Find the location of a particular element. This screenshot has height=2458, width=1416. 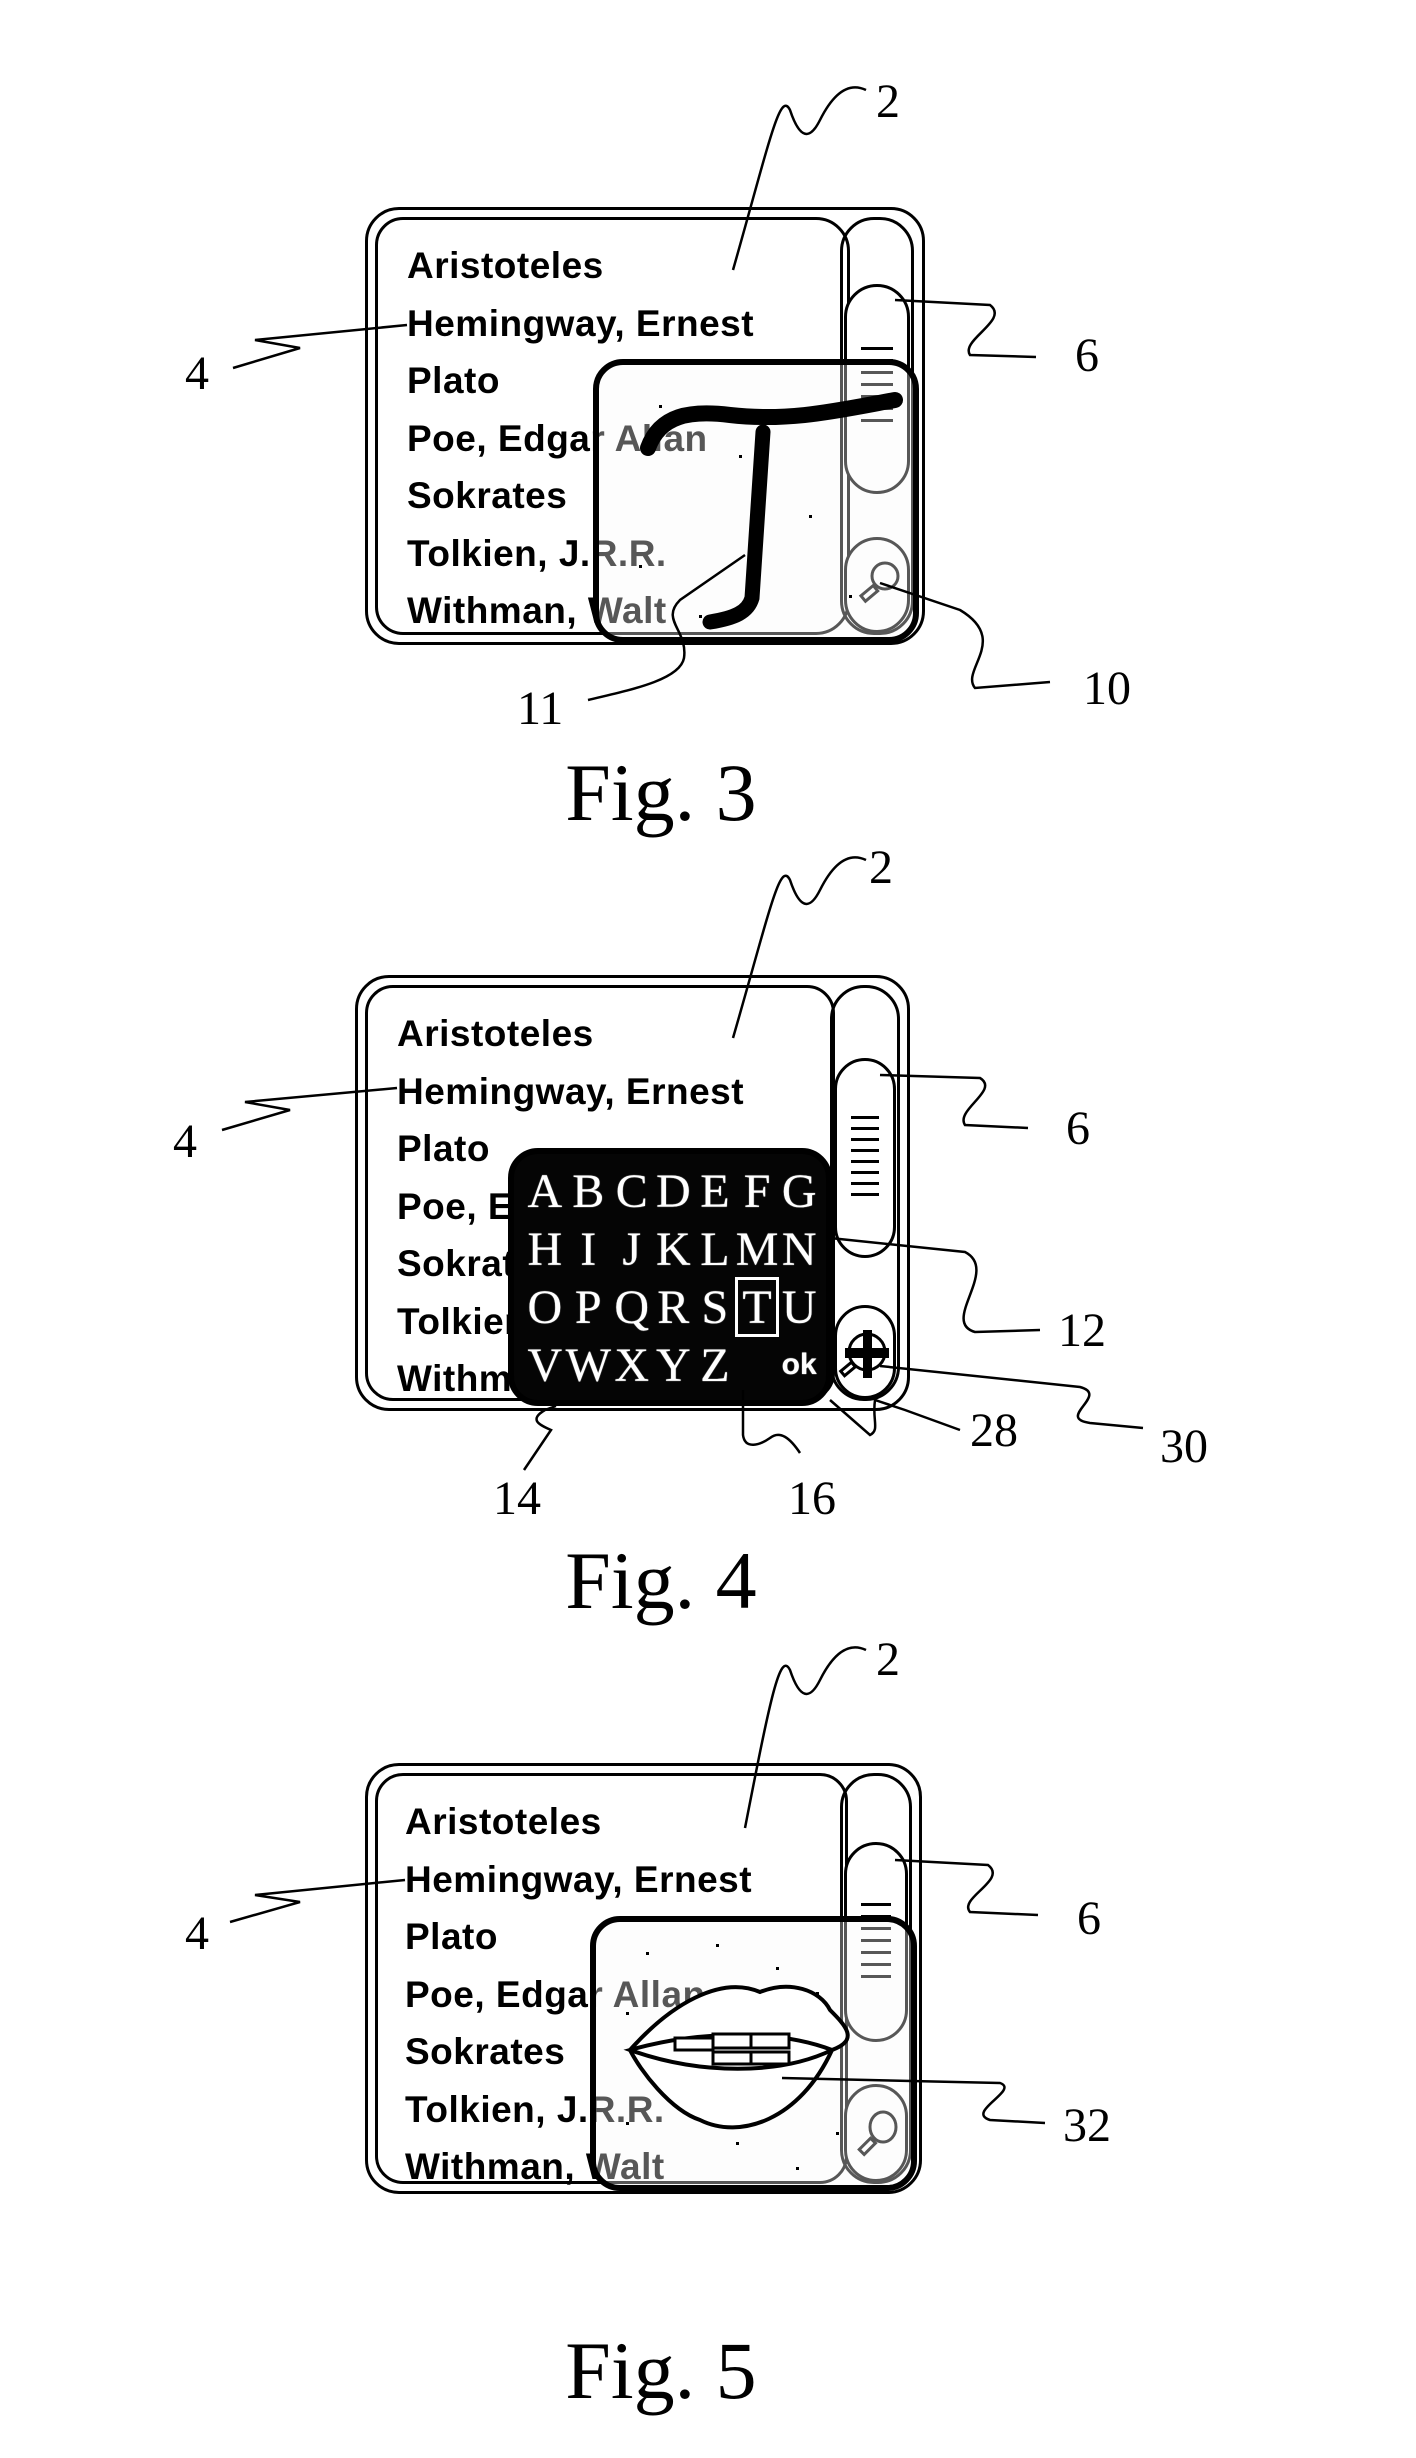

fig3-annotations is located at coordinates (641, 394).